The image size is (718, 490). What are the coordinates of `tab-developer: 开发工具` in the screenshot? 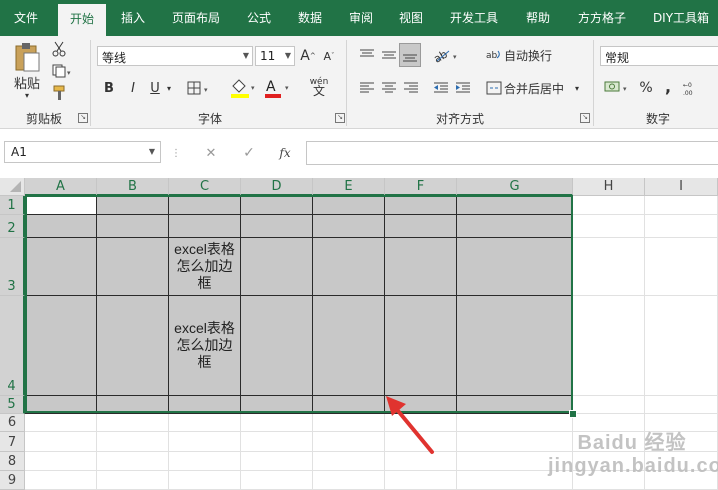 It's located at (474, 18).